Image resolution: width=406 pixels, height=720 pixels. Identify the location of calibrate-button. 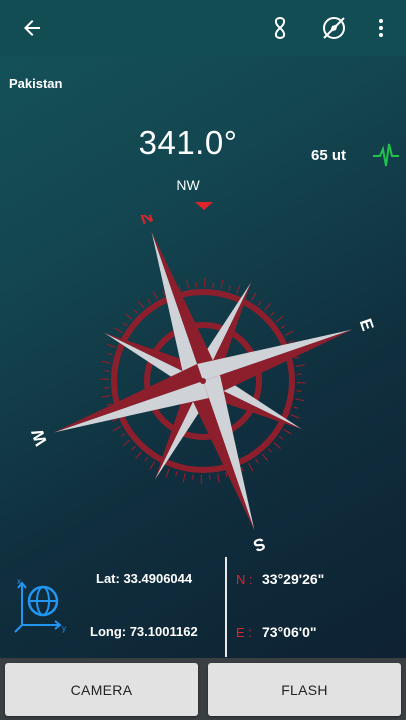
(280, 28).